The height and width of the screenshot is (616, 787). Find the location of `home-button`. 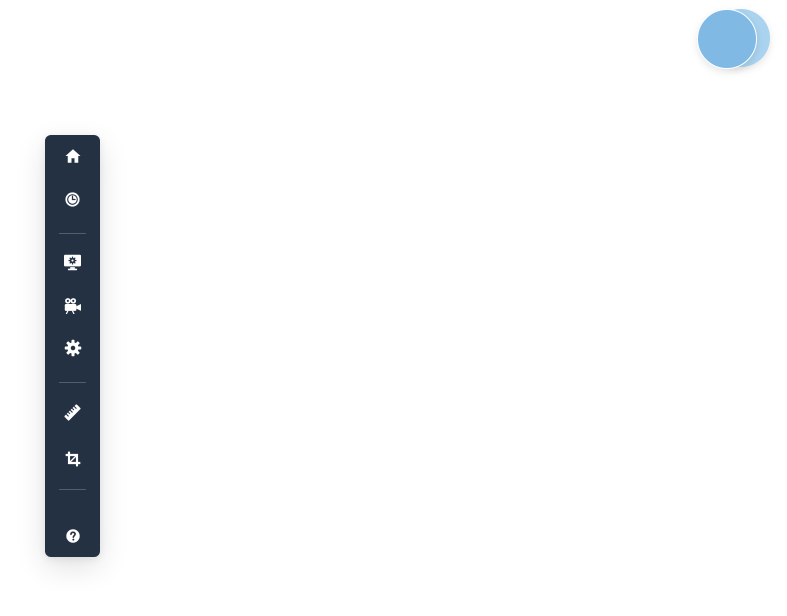

home-button is located at coordinates (72, 156).